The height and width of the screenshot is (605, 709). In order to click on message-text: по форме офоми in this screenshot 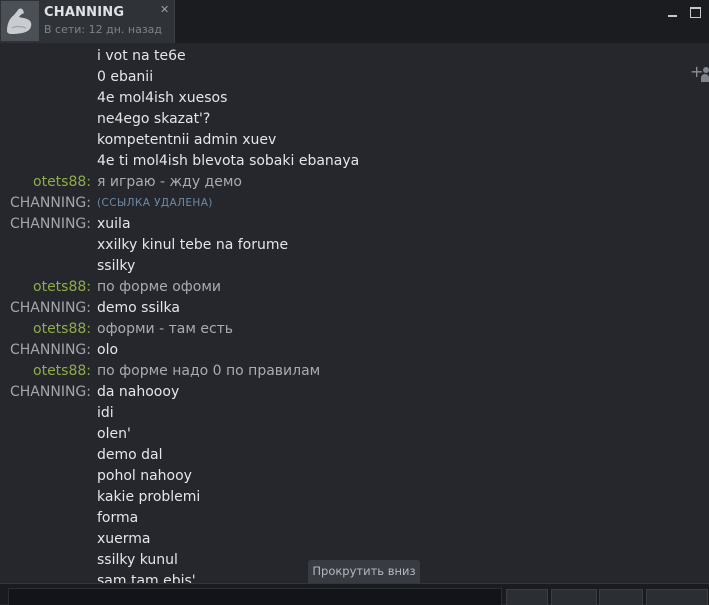, I will do `click(159, 287)`.